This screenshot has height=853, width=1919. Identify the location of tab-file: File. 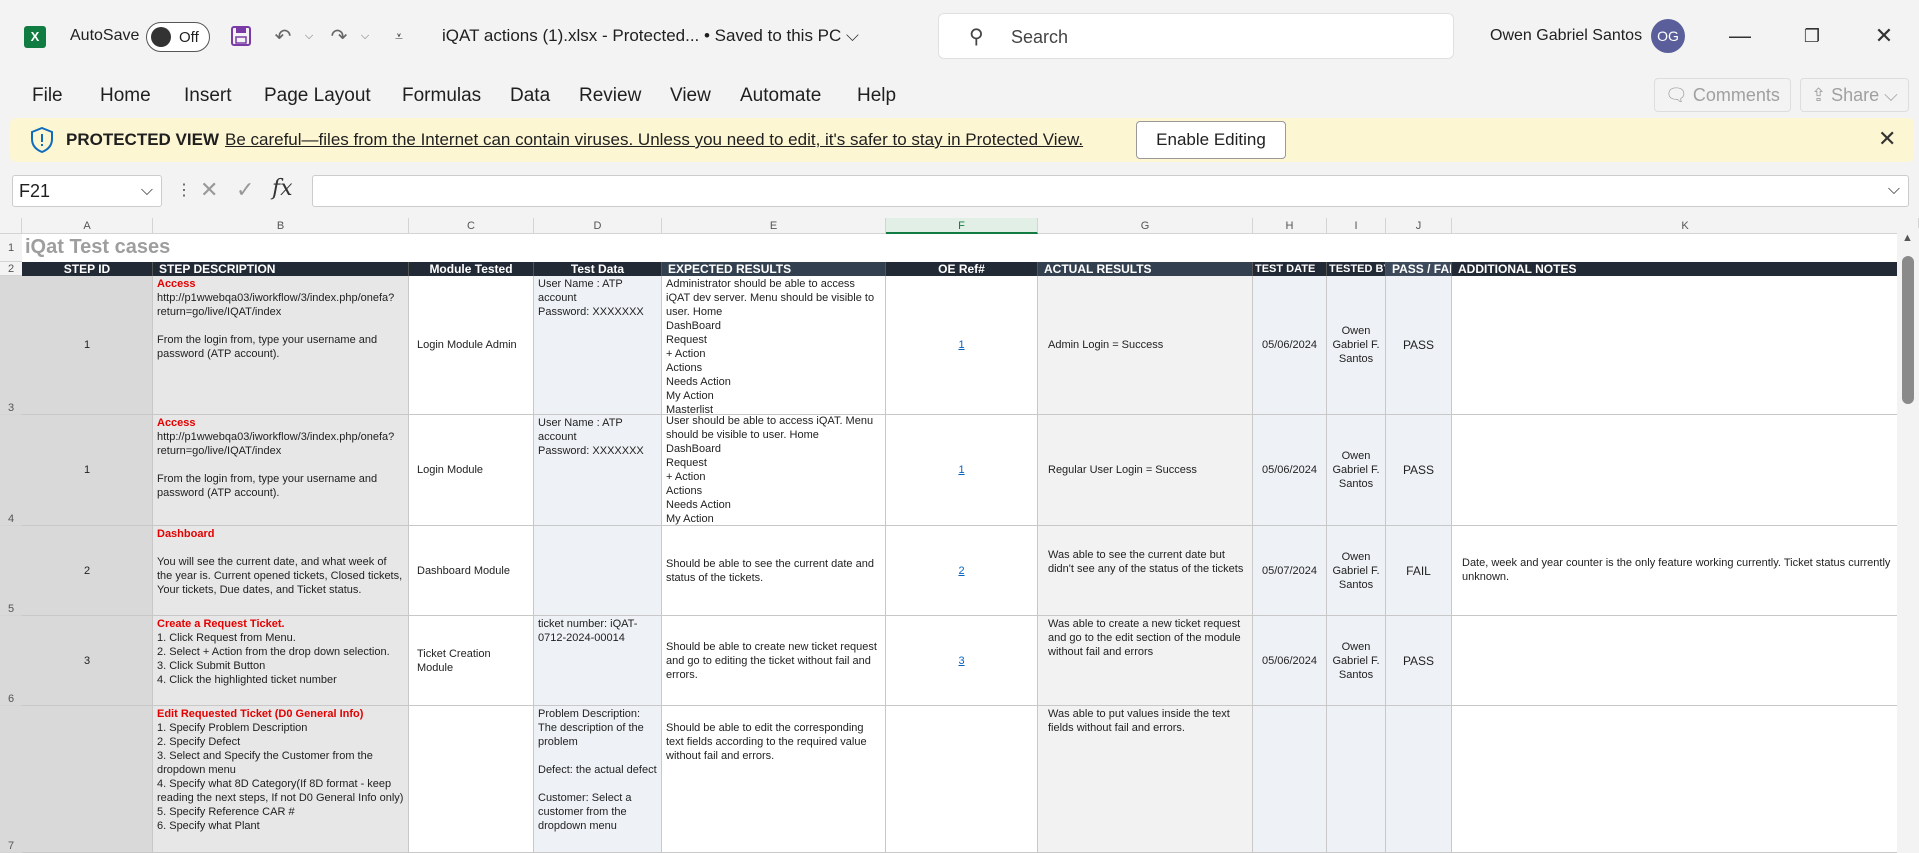
(47, 96).